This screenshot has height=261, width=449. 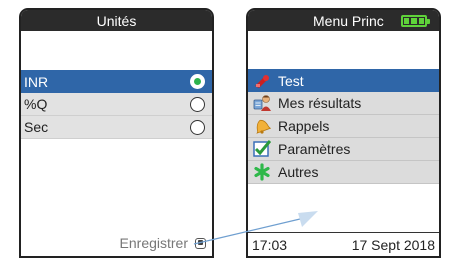 What do you see at coordinates (304, 126) in the screenshot?
I see `menu-item-label: Rappels` at bounding box center [304, 126].